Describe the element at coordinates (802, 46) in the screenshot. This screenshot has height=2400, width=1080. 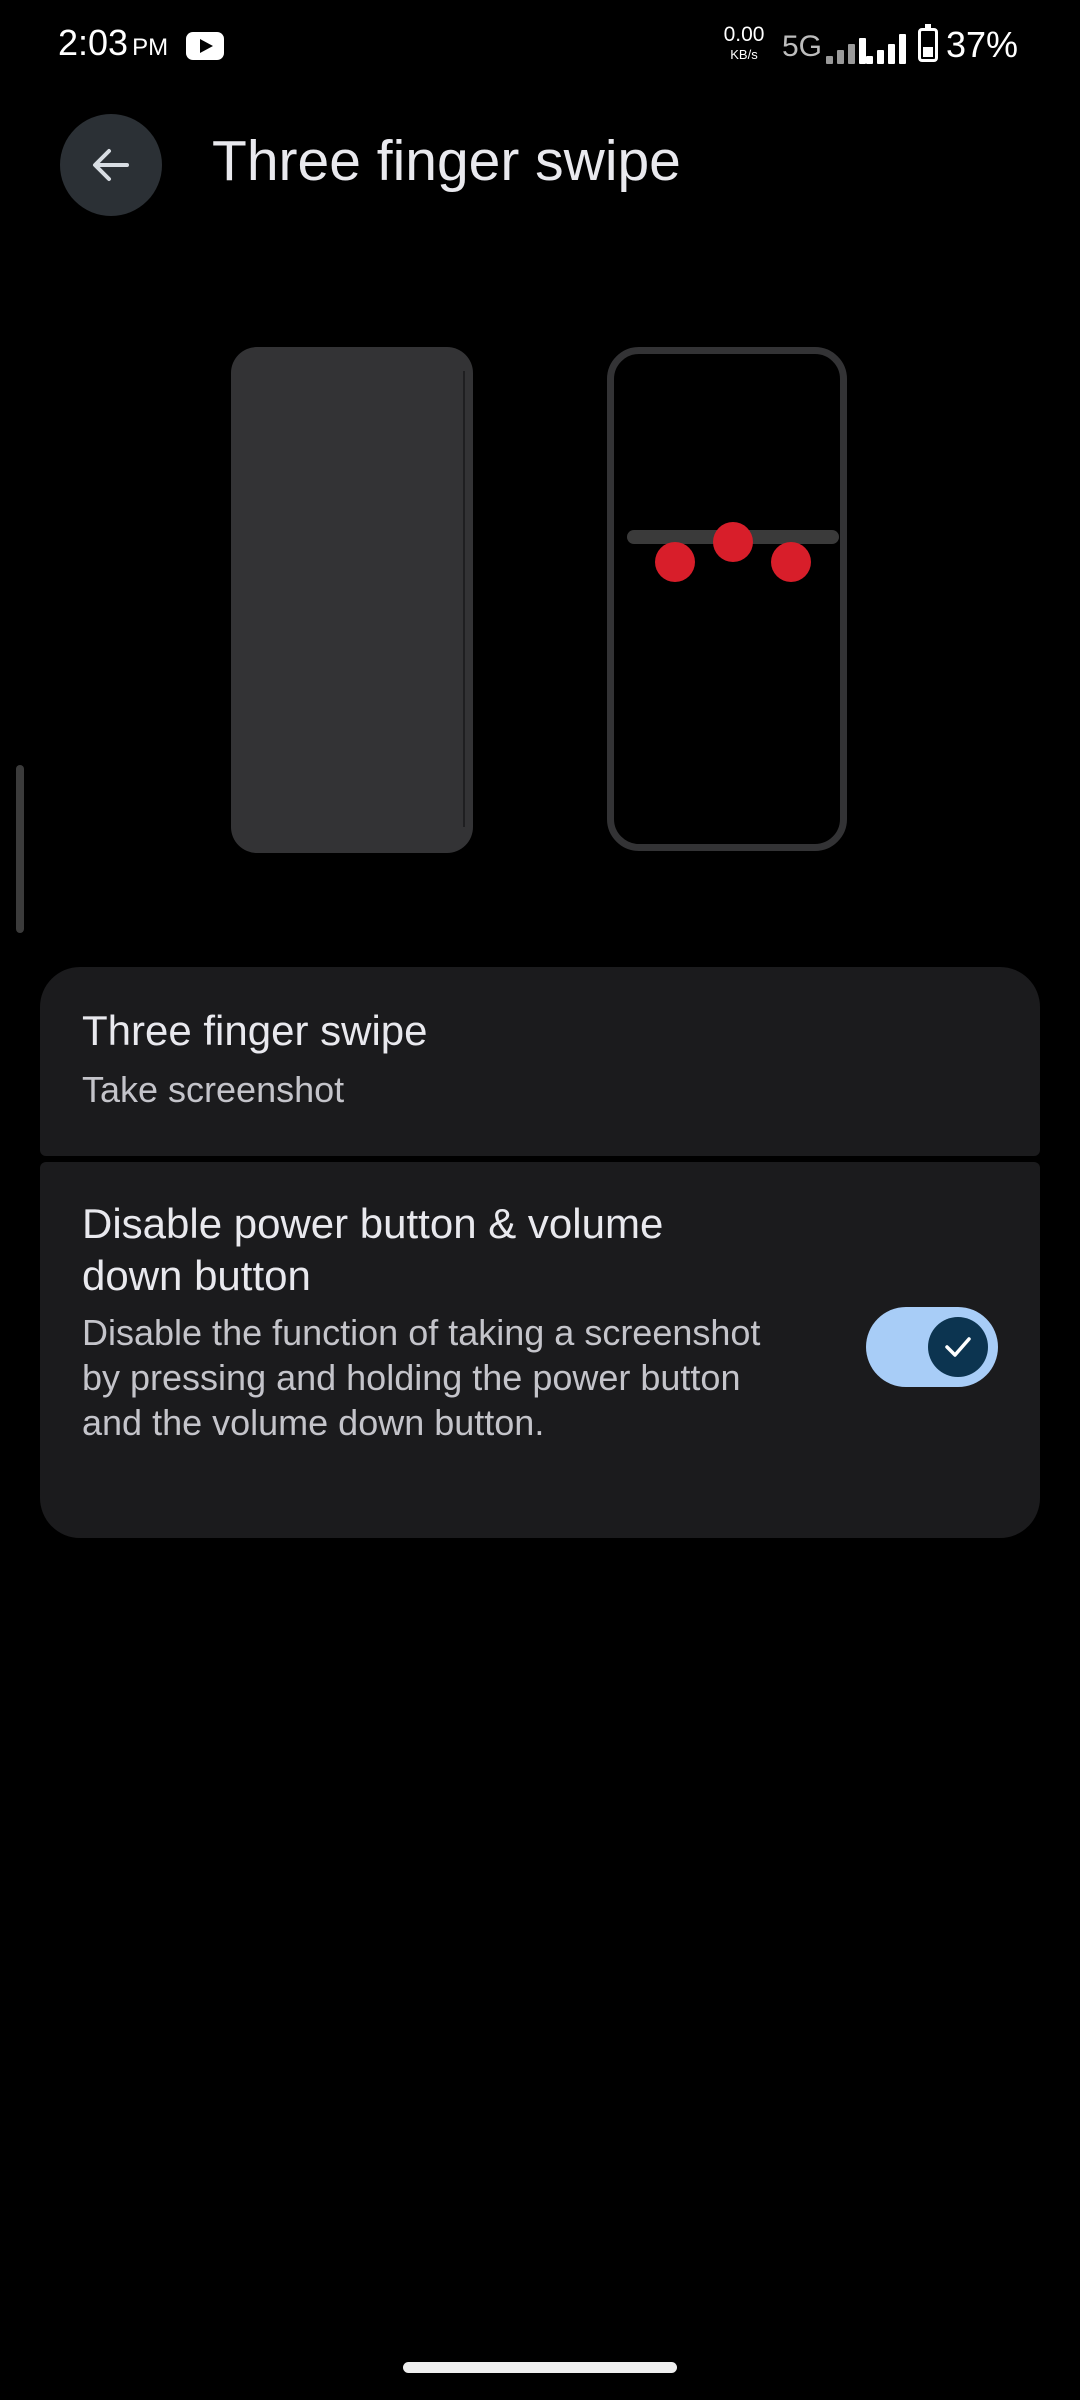
I see `network-type: 5G` at that location.